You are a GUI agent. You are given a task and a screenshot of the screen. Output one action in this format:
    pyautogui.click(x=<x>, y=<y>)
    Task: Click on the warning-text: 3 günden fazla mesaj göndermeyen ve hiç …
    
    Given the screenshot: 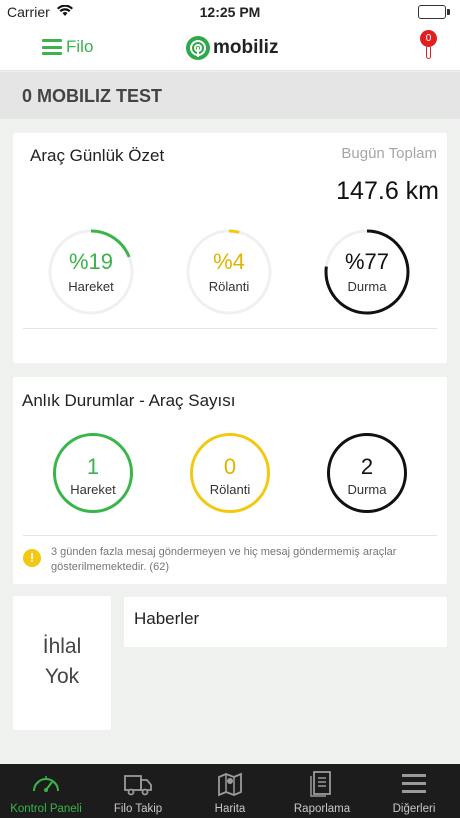 What is the action you would take?
    pyautogui.click(x=224, y=559)
    